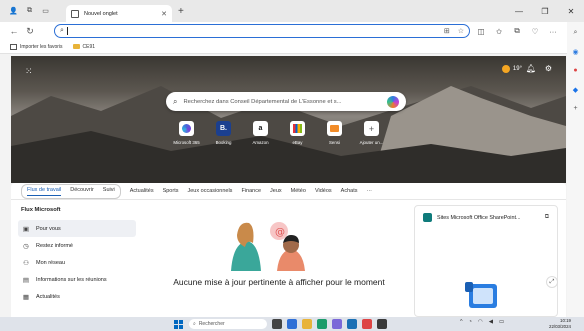  I want to click on nav-item-reunions: ▤ Informations sur les réunions, so click(77, 279).